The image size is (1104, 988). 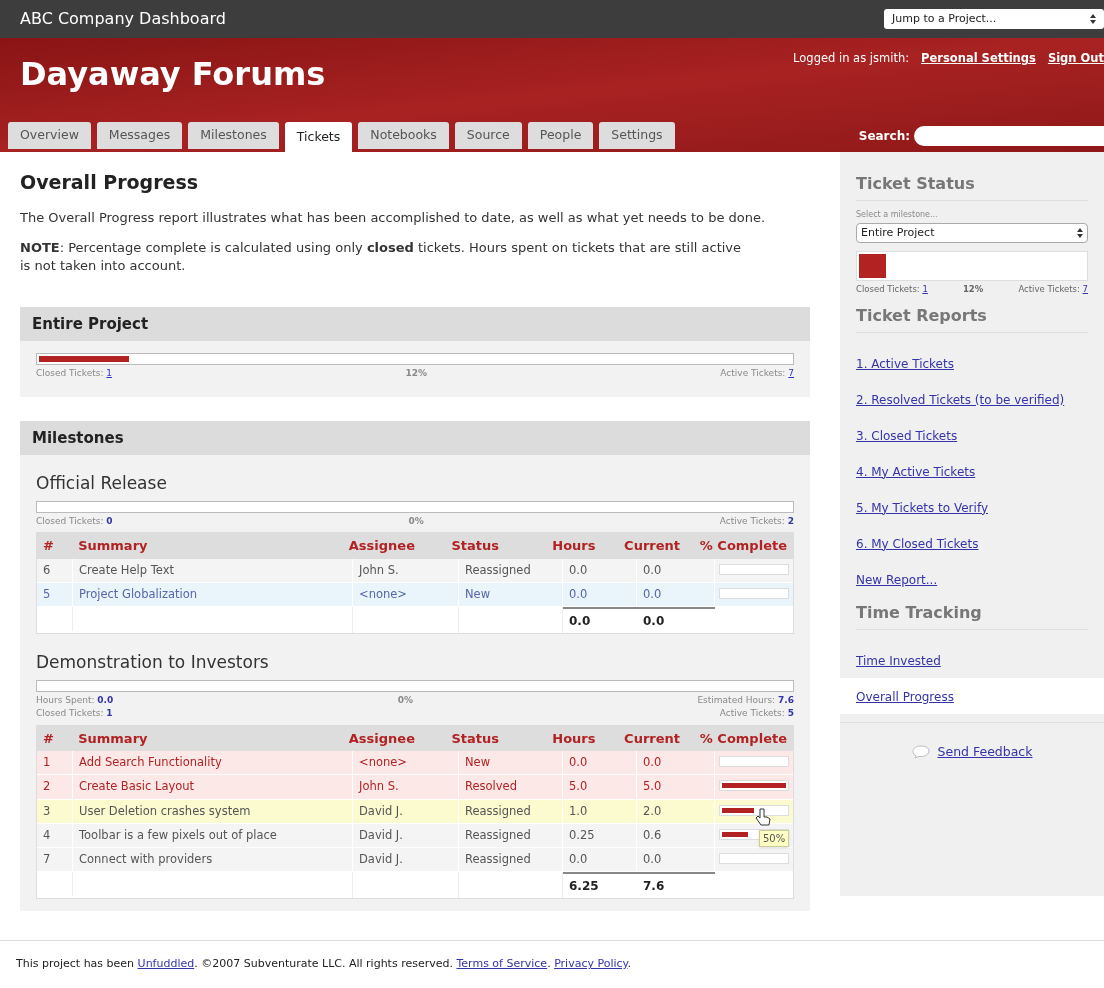 I want to click on project-title: Dayaway Forums, so click(x=173, y=74).